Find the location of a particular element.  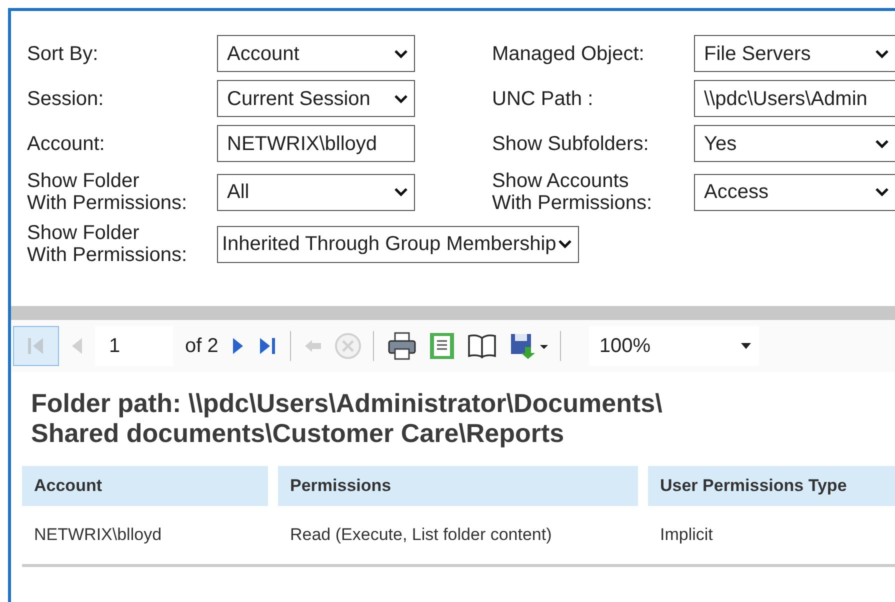

field-label: Session: is located at coordinates (66, 99).